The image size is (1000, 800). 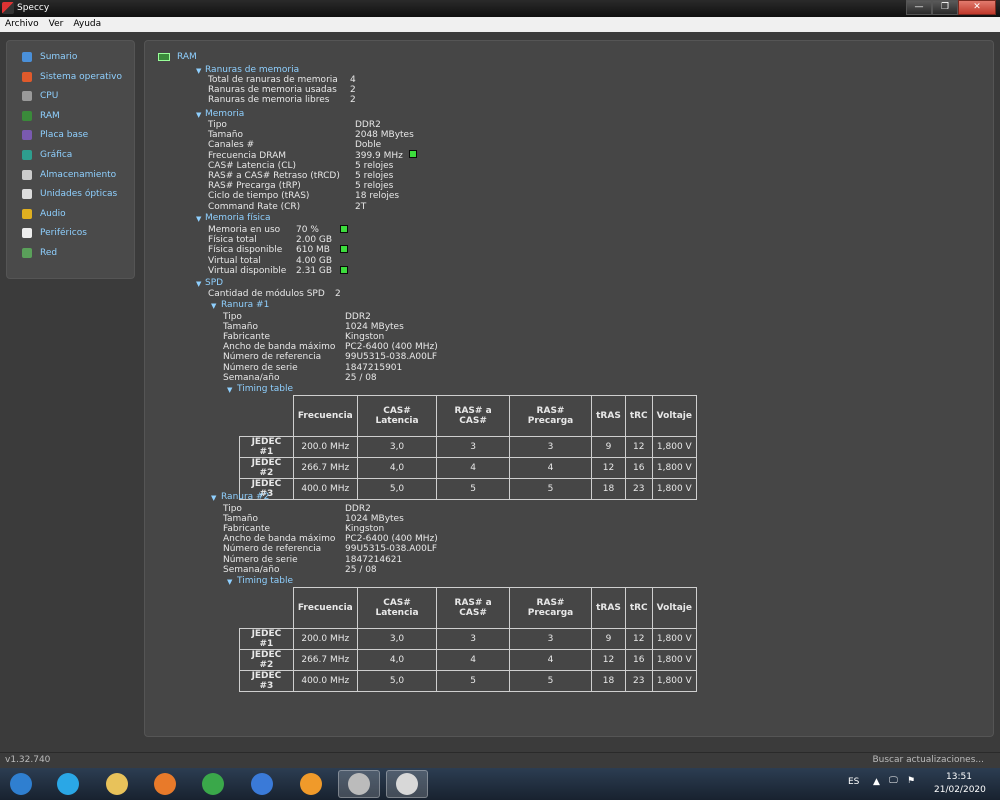 I want to click on sidebar-item: Gráfica, so click(x=47, y=155).